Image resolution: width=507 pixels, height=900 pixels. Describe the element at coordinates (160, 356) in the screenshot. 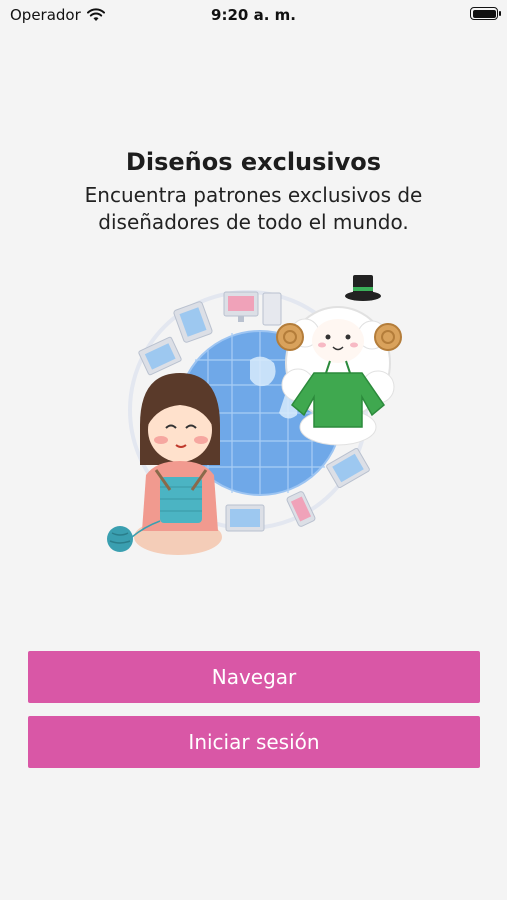

I see `device-laptop-icon` at that location.